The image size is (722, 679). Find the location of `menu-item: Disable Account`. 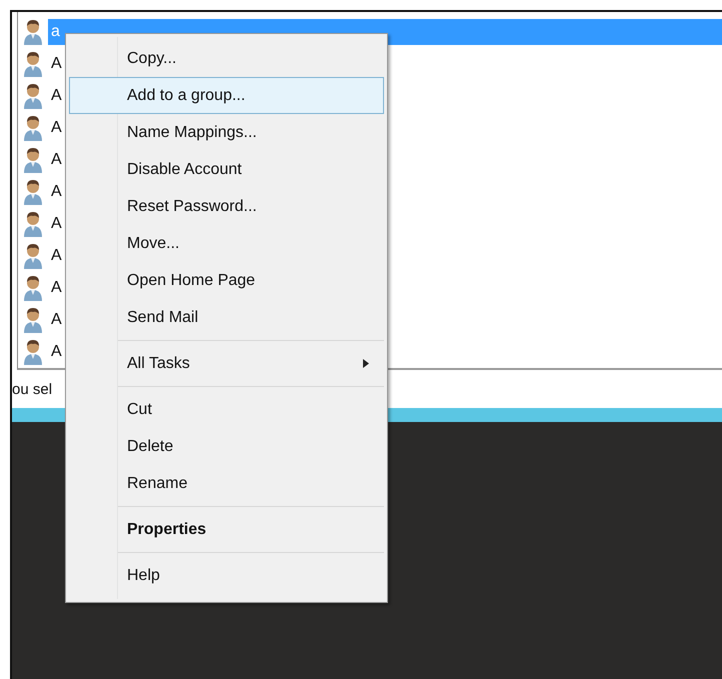

menu-item: Disable Account is located at coordinates (226, 169).